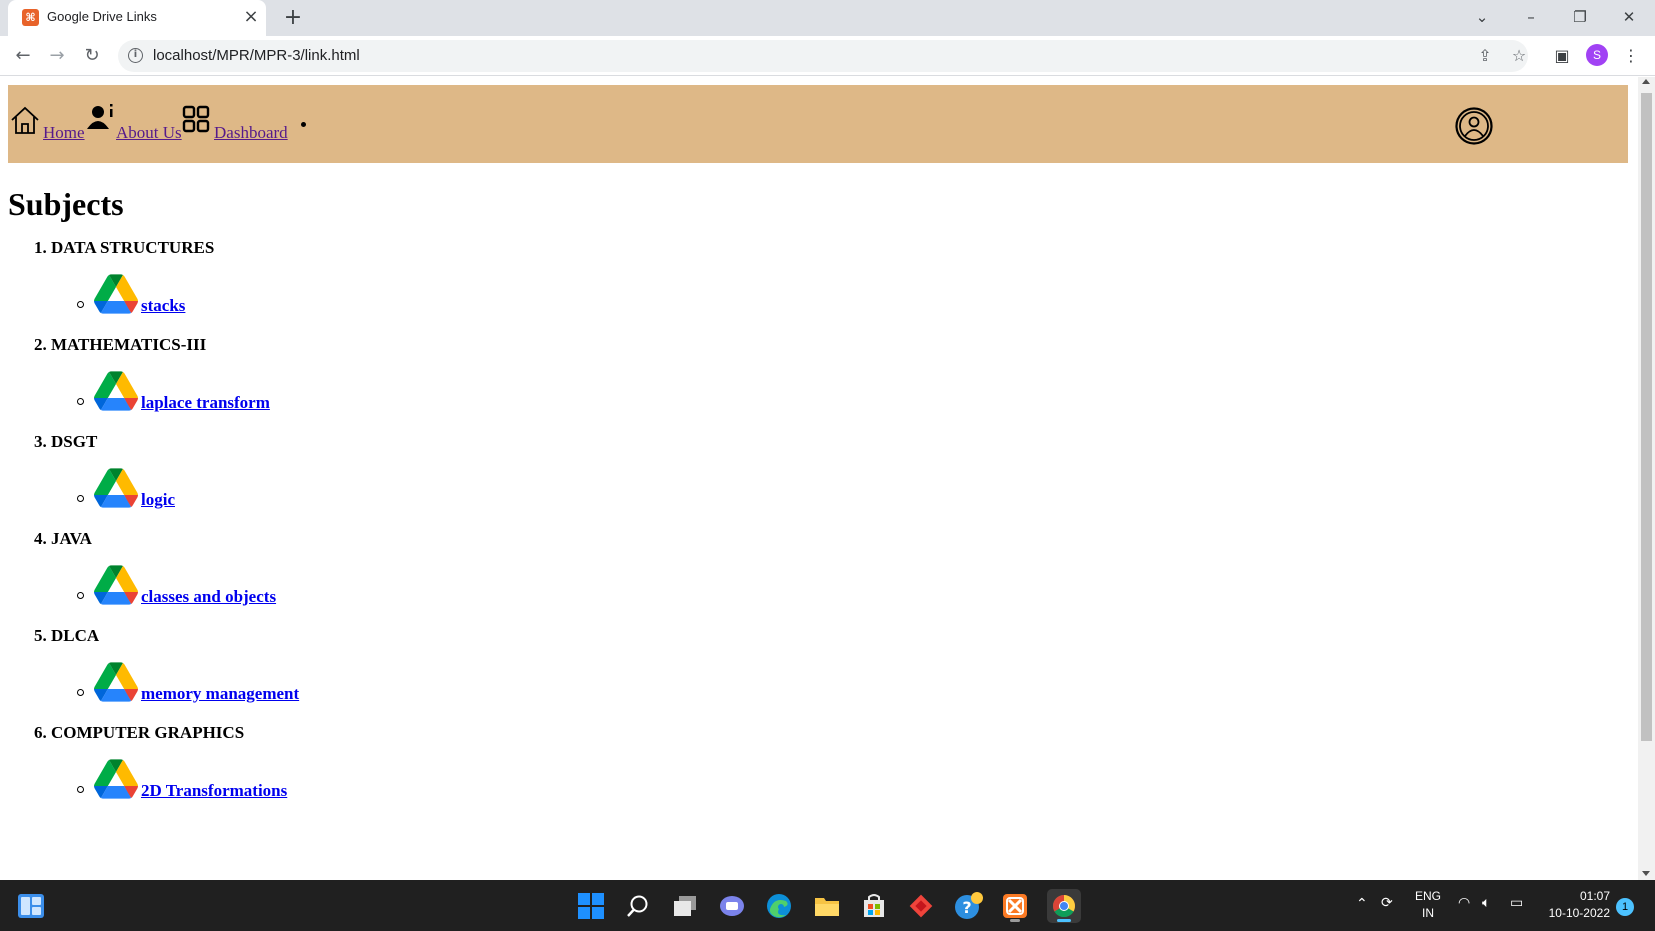  Describe the element at coordinates (1387, 903) in the screenshot. I see `sync-icon: ⟳` at that location.